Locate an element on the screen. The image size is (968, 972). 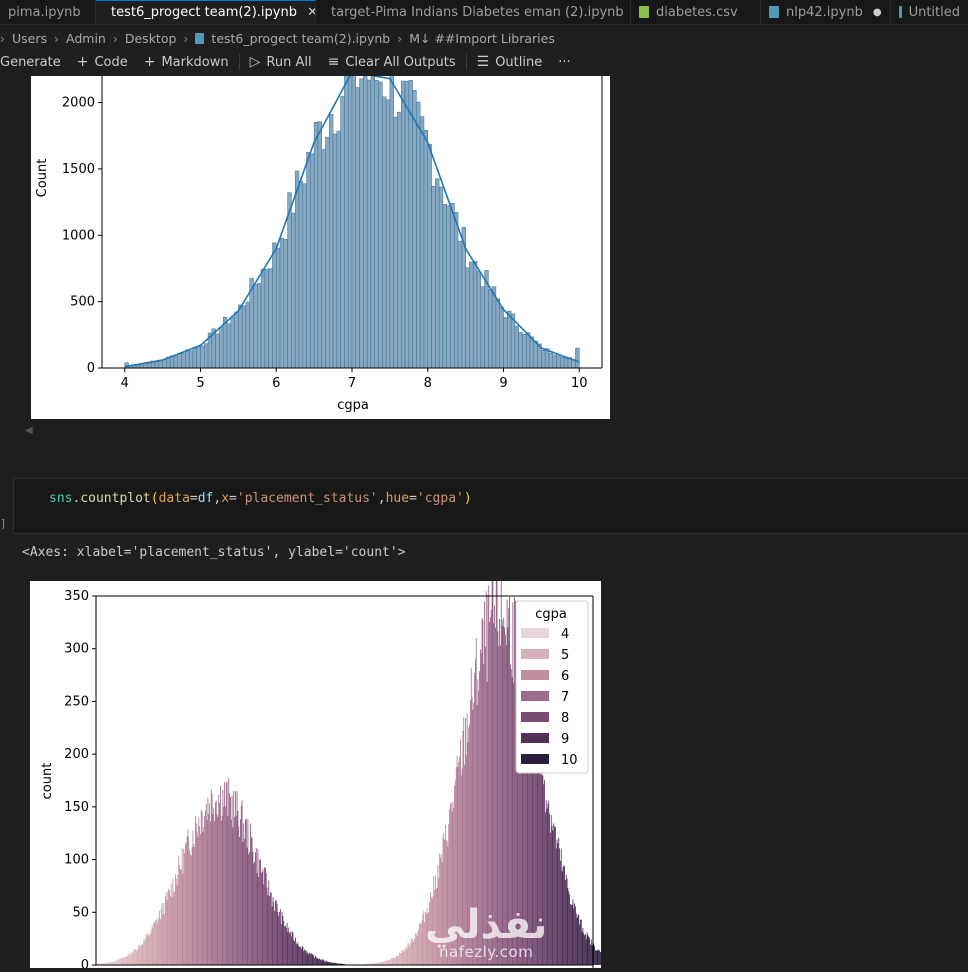
tab-test6-progect: test6_progect team(2).ipynb ✕ is located at coordinates (206, 12).